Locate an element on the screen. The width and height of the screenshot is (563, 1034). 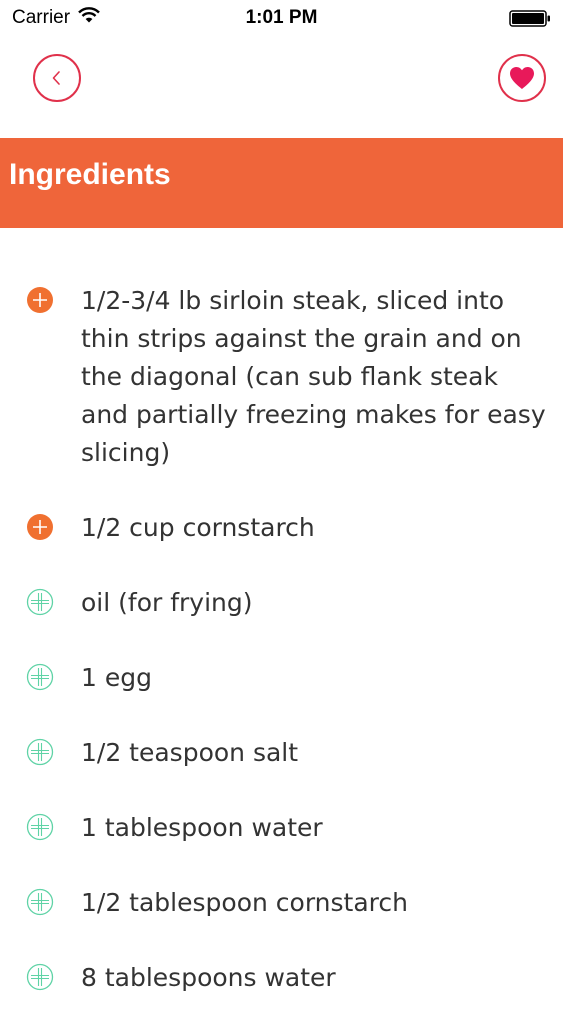
ingredient-text: 1 egg is located at coordinates (116, 677).